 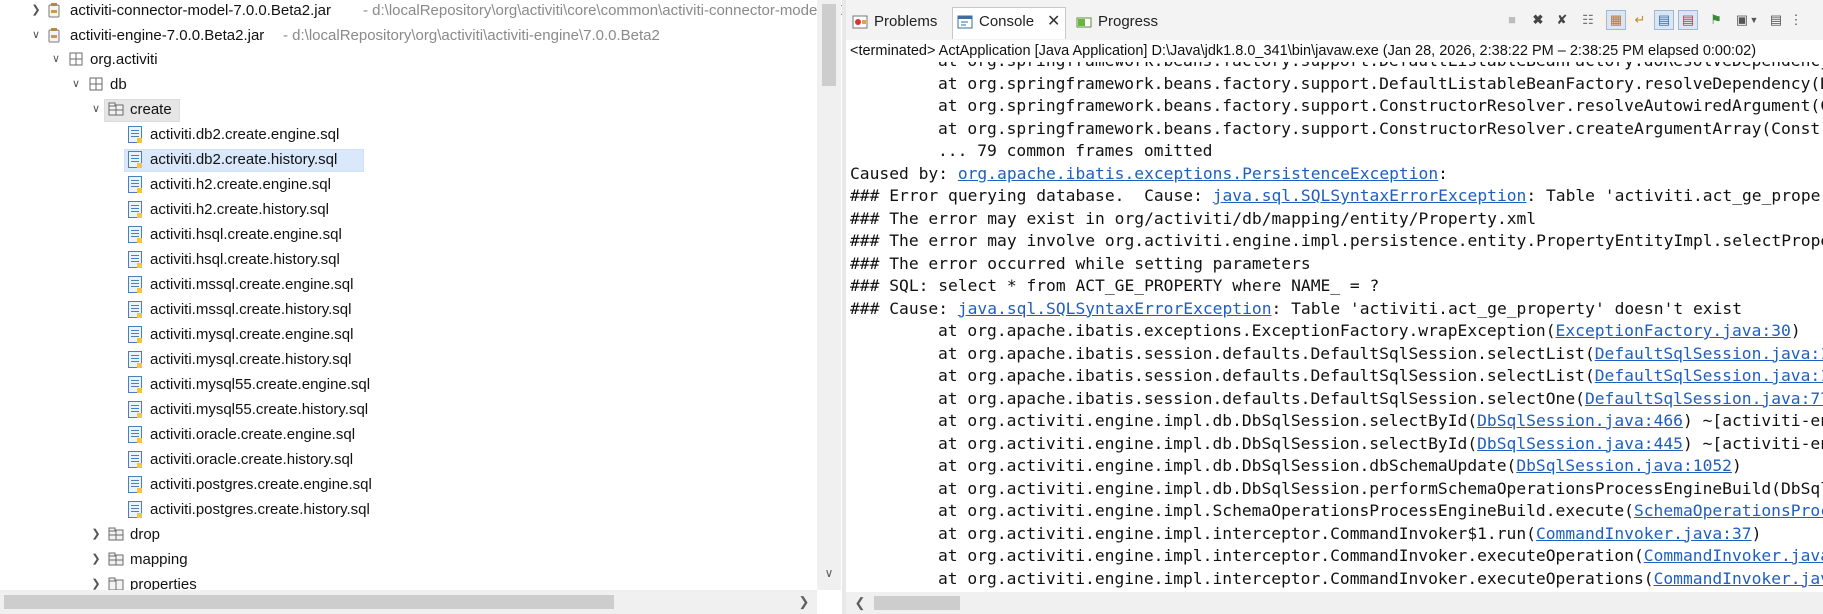 What do you see at coordinates (1716, 20) in the screenshot?
I see `pin-console-icon: ⚑` at bounding box center [1716, 20].